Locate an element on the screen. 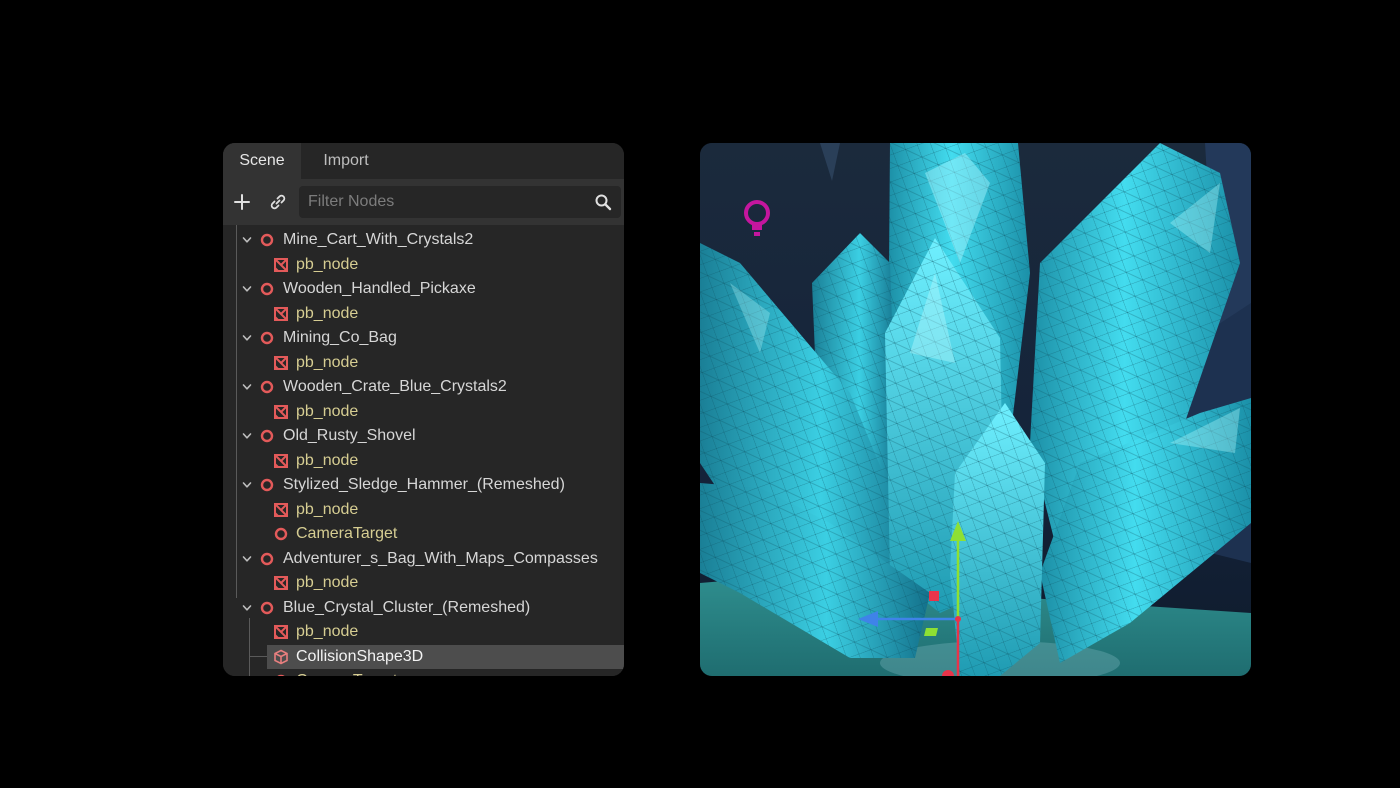 This screenshot has width=1400, height=788. tree-item: Wooden_Crate_Blue_Crystals2 is located at coordinates (423, 387).